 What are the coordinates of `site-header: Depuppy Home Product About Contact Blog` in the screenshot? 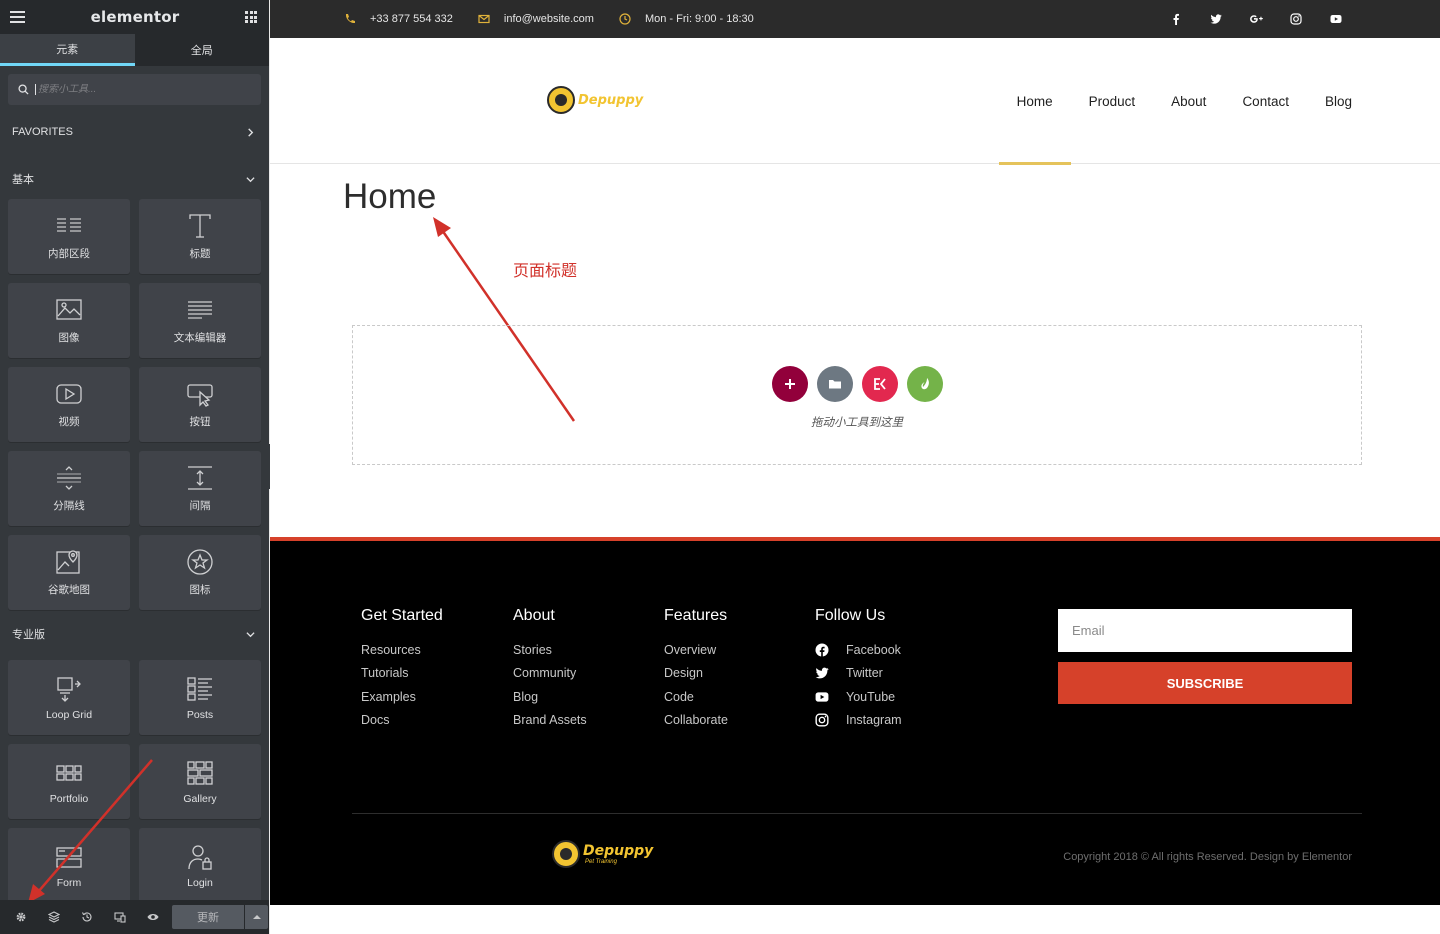 It's located at (855, 101).